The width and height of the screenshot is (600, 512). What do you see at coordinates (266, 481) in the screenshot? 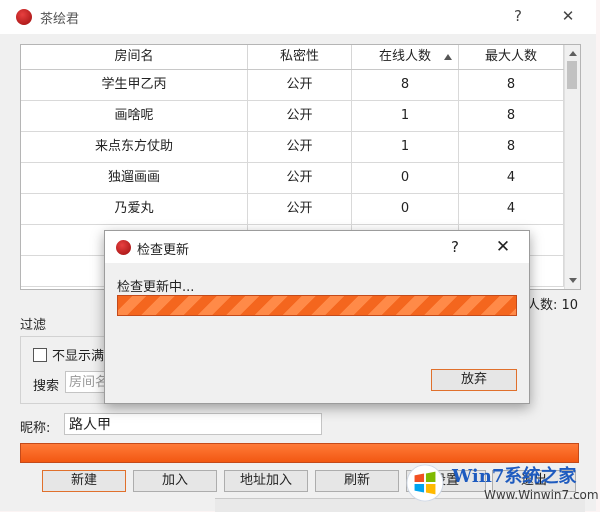
I see `join-by-address-button: 地址加入` at bounding box center [266, 481].